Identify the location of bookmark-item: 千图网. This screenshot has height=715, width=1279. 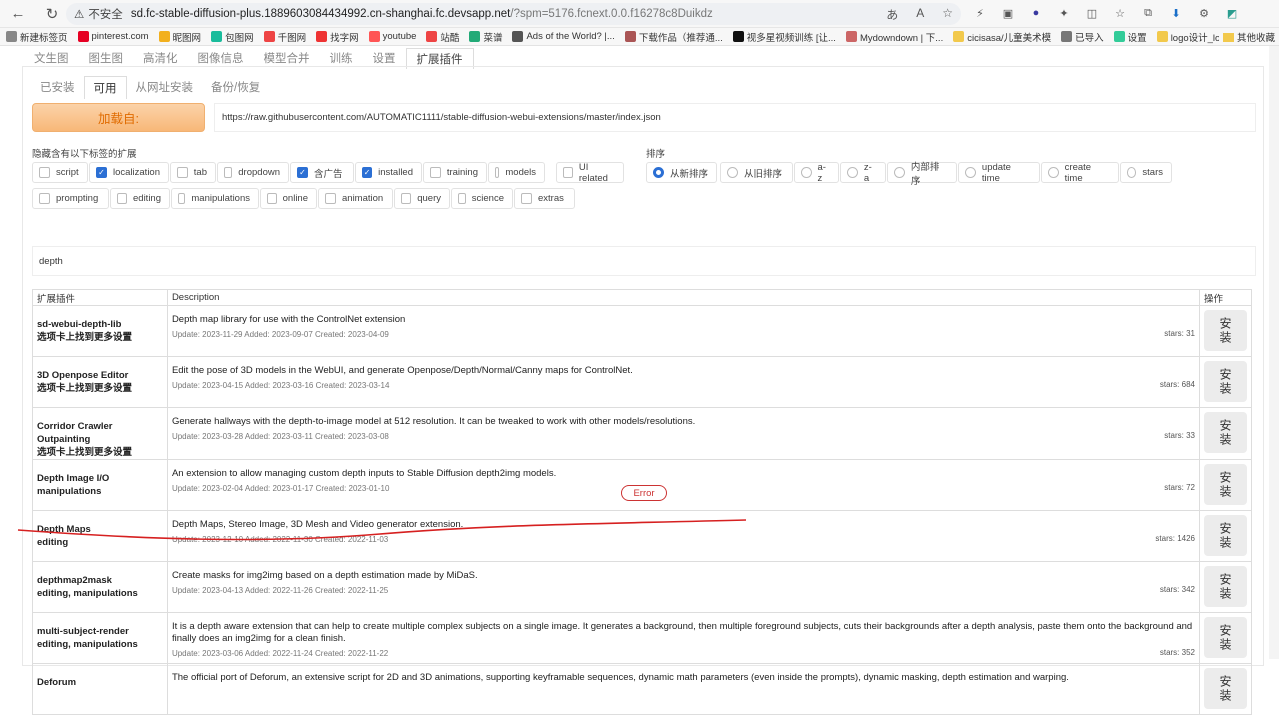
(284, 37).